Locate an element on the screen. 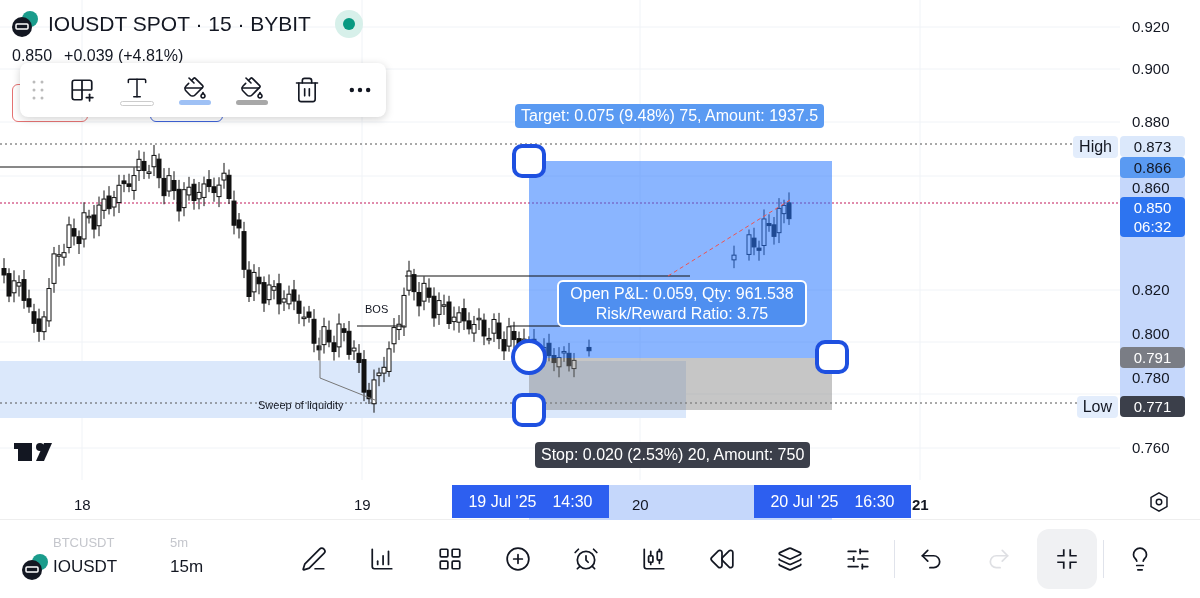 This screenshot has height=598, width=1200. price-tag: High is located at coordinates (1095, 147).